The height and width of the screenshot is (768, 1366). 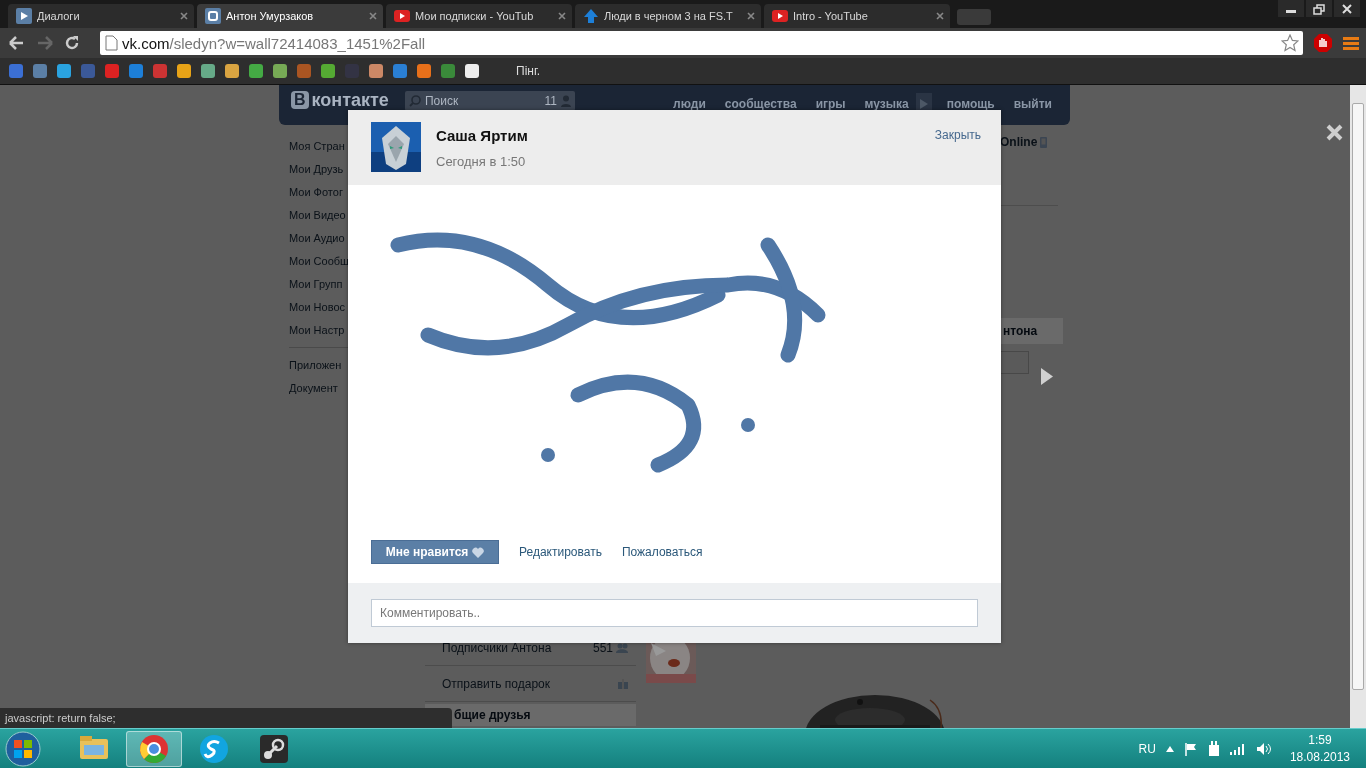 What do you see at coordinates (1319, 748) in the screenshot?
I see `clock: 1:59 18.08.2013` at bounding box center [1319, 748].